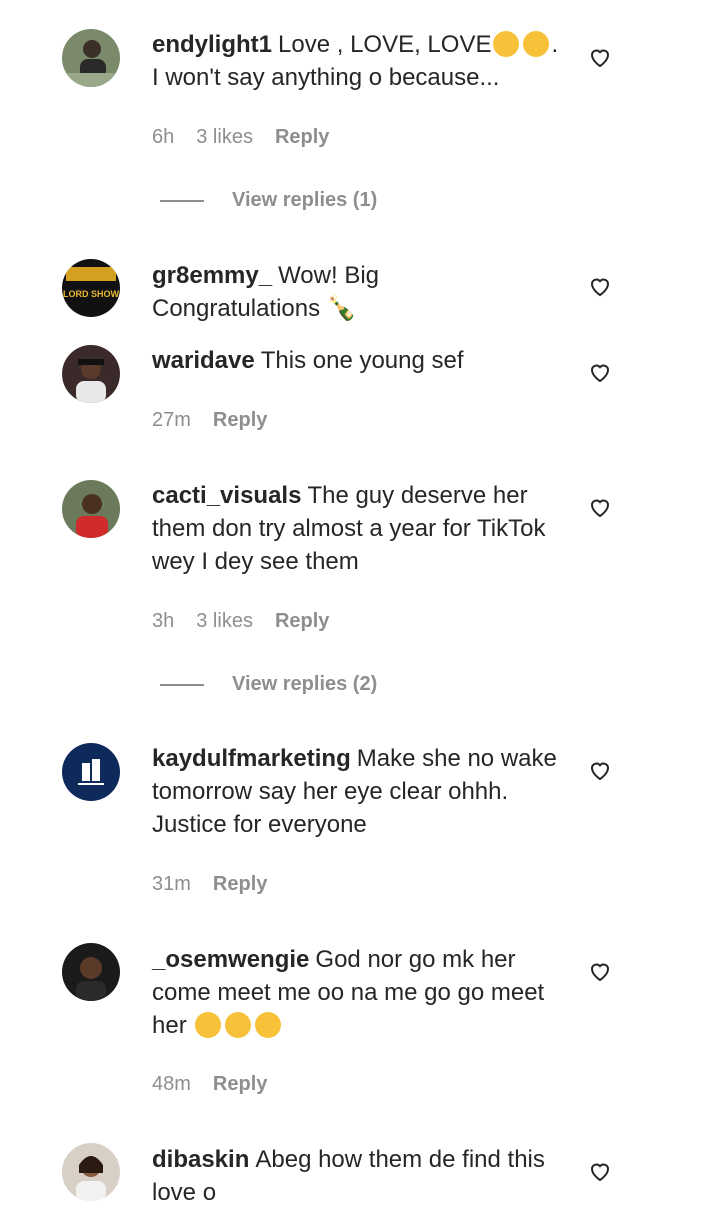 The image size is (720, 1225). I want to click on comment-time: 31m, so click(171, 884).